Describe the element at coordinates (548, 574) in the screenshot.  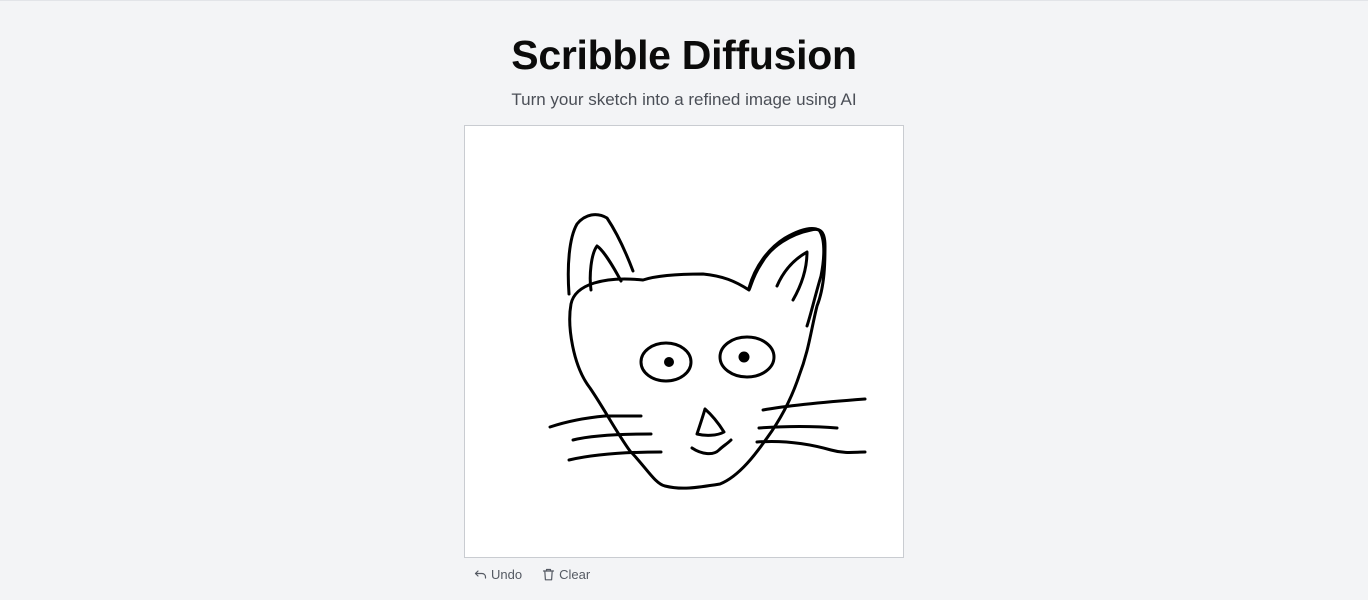
I see `trash-icon` at that location.